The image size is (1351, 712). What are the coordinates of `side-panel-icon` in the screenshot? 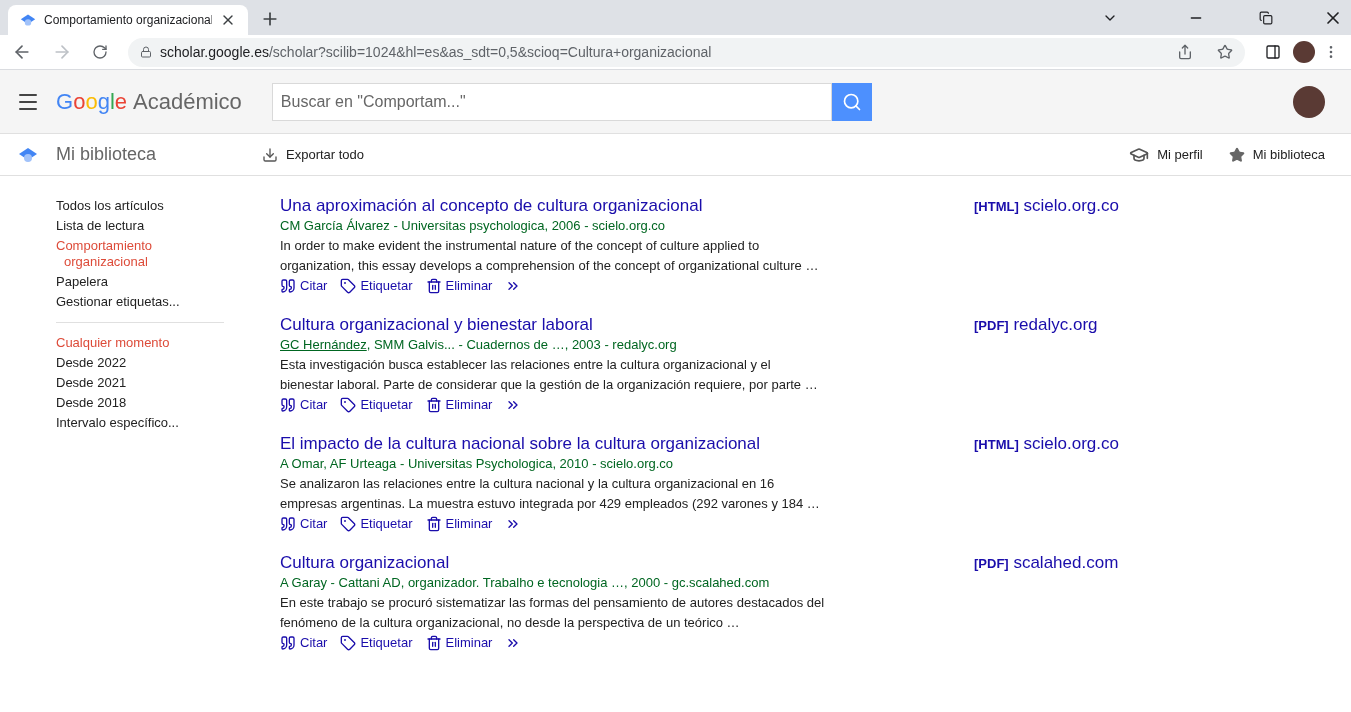 It's located at (1273, 52).